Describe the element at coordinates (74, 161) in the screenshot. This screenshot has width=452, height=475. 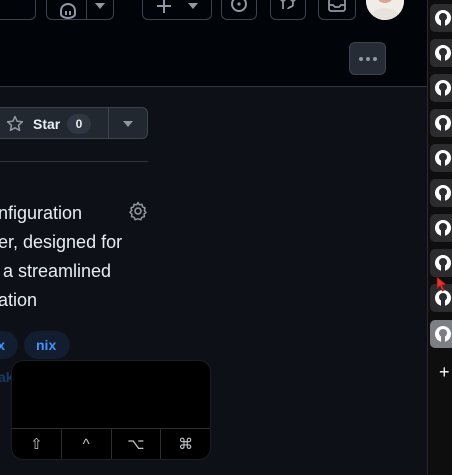
I see `section-divider` at that location.